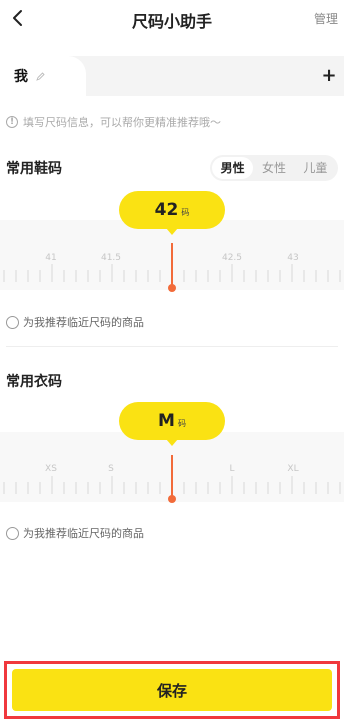  I want to click on shoe-size-value: 42, so click(166, 210).